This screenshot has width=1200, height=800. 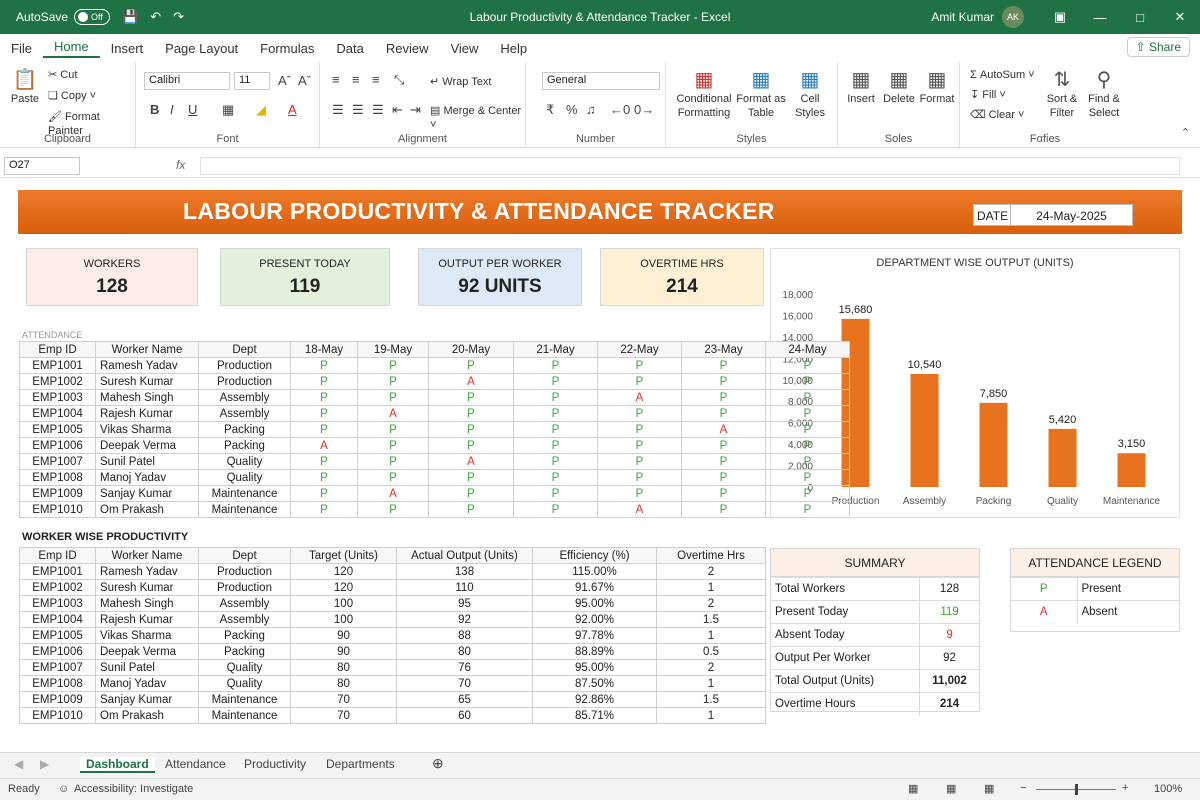 I want to click on tab-review: Review, so click(x=407, y=48).